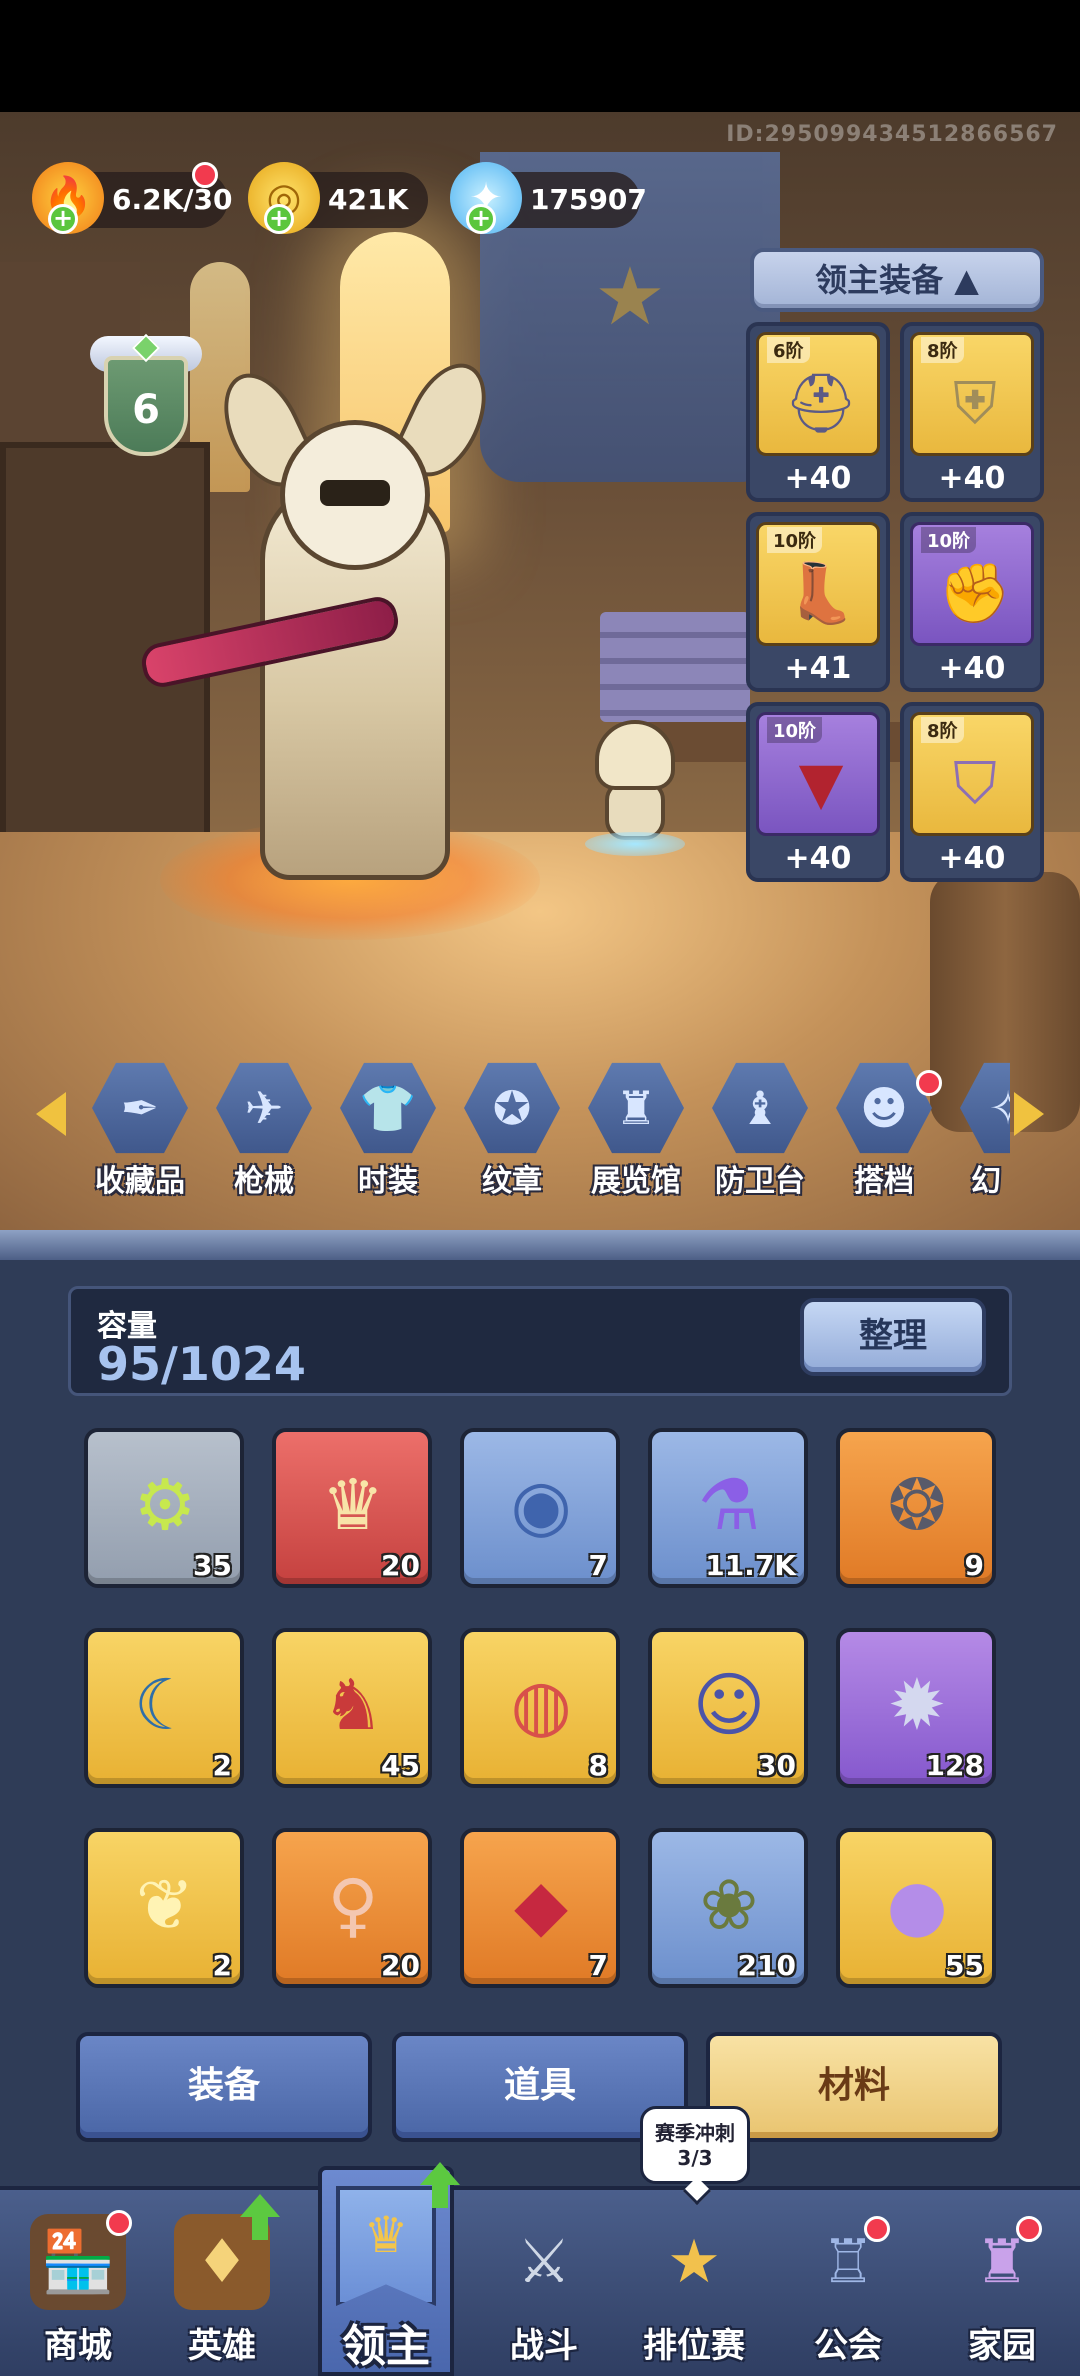  I want to click on crystal-counter: ✦ + 175907, so click(548, 198).